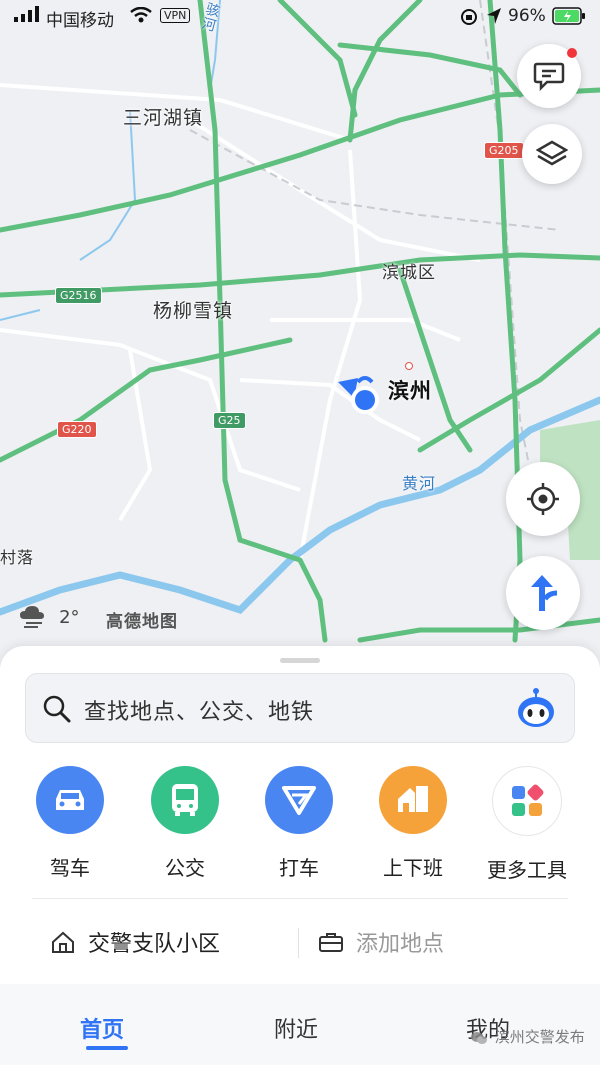  What do you see at coordinates (300, 660) in the screenshot?
I see `sheet-drag-handle` at bounding box center [300, 660].